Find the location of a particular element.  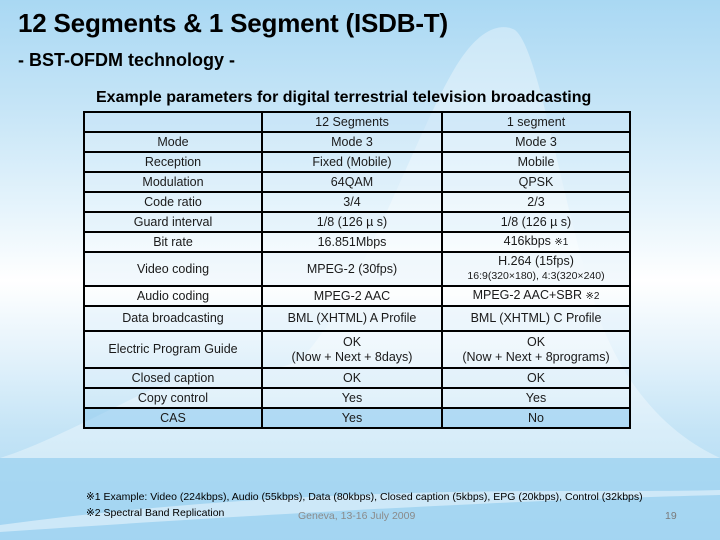

table-row: Reception Fixed (Mobile) Mobile is located at coordinates (357, 162).